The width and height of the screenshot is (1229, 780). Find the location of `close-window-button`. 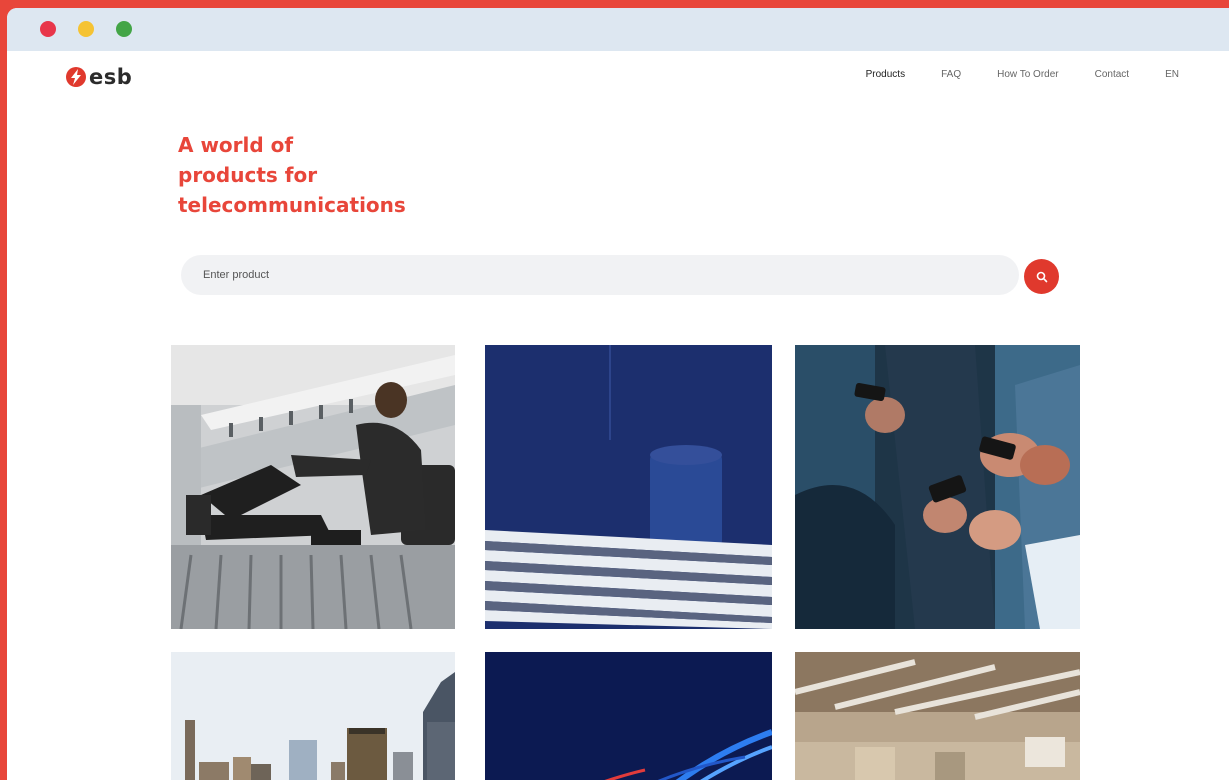

close-window-button is located at coordinates (48, 29).